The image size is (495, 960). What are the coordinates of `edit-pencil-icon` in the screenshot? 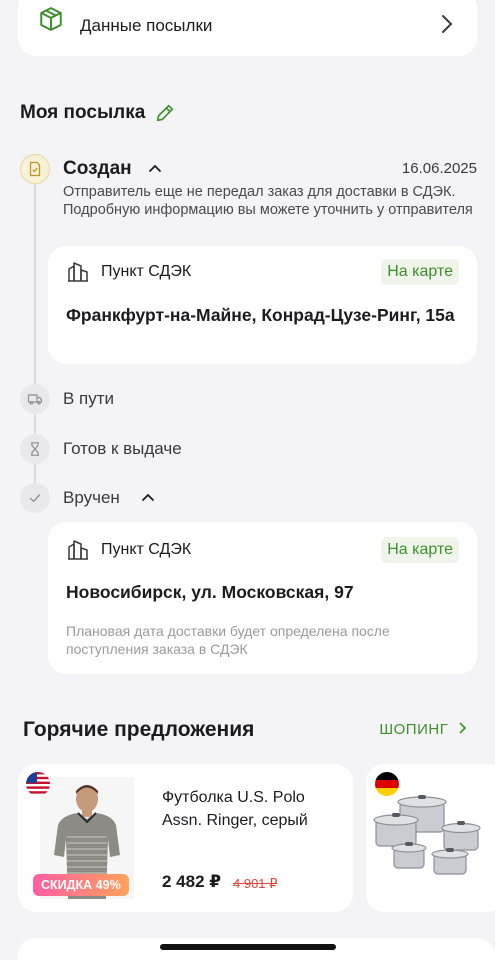 It's located at (165, 113).